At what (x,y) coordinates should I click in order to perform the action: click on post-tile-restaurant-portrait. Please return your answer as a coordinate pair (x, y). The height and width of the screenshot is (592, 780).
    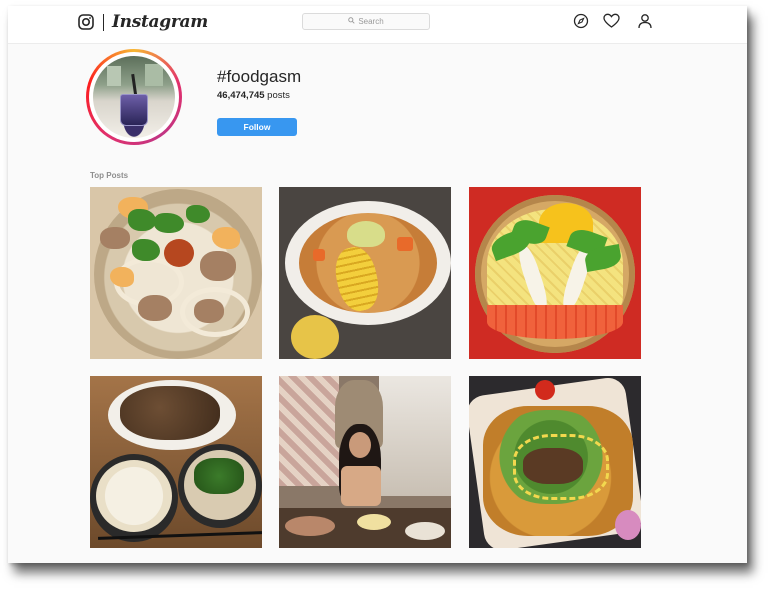
    Looking at the image, I should click on (365, 462).